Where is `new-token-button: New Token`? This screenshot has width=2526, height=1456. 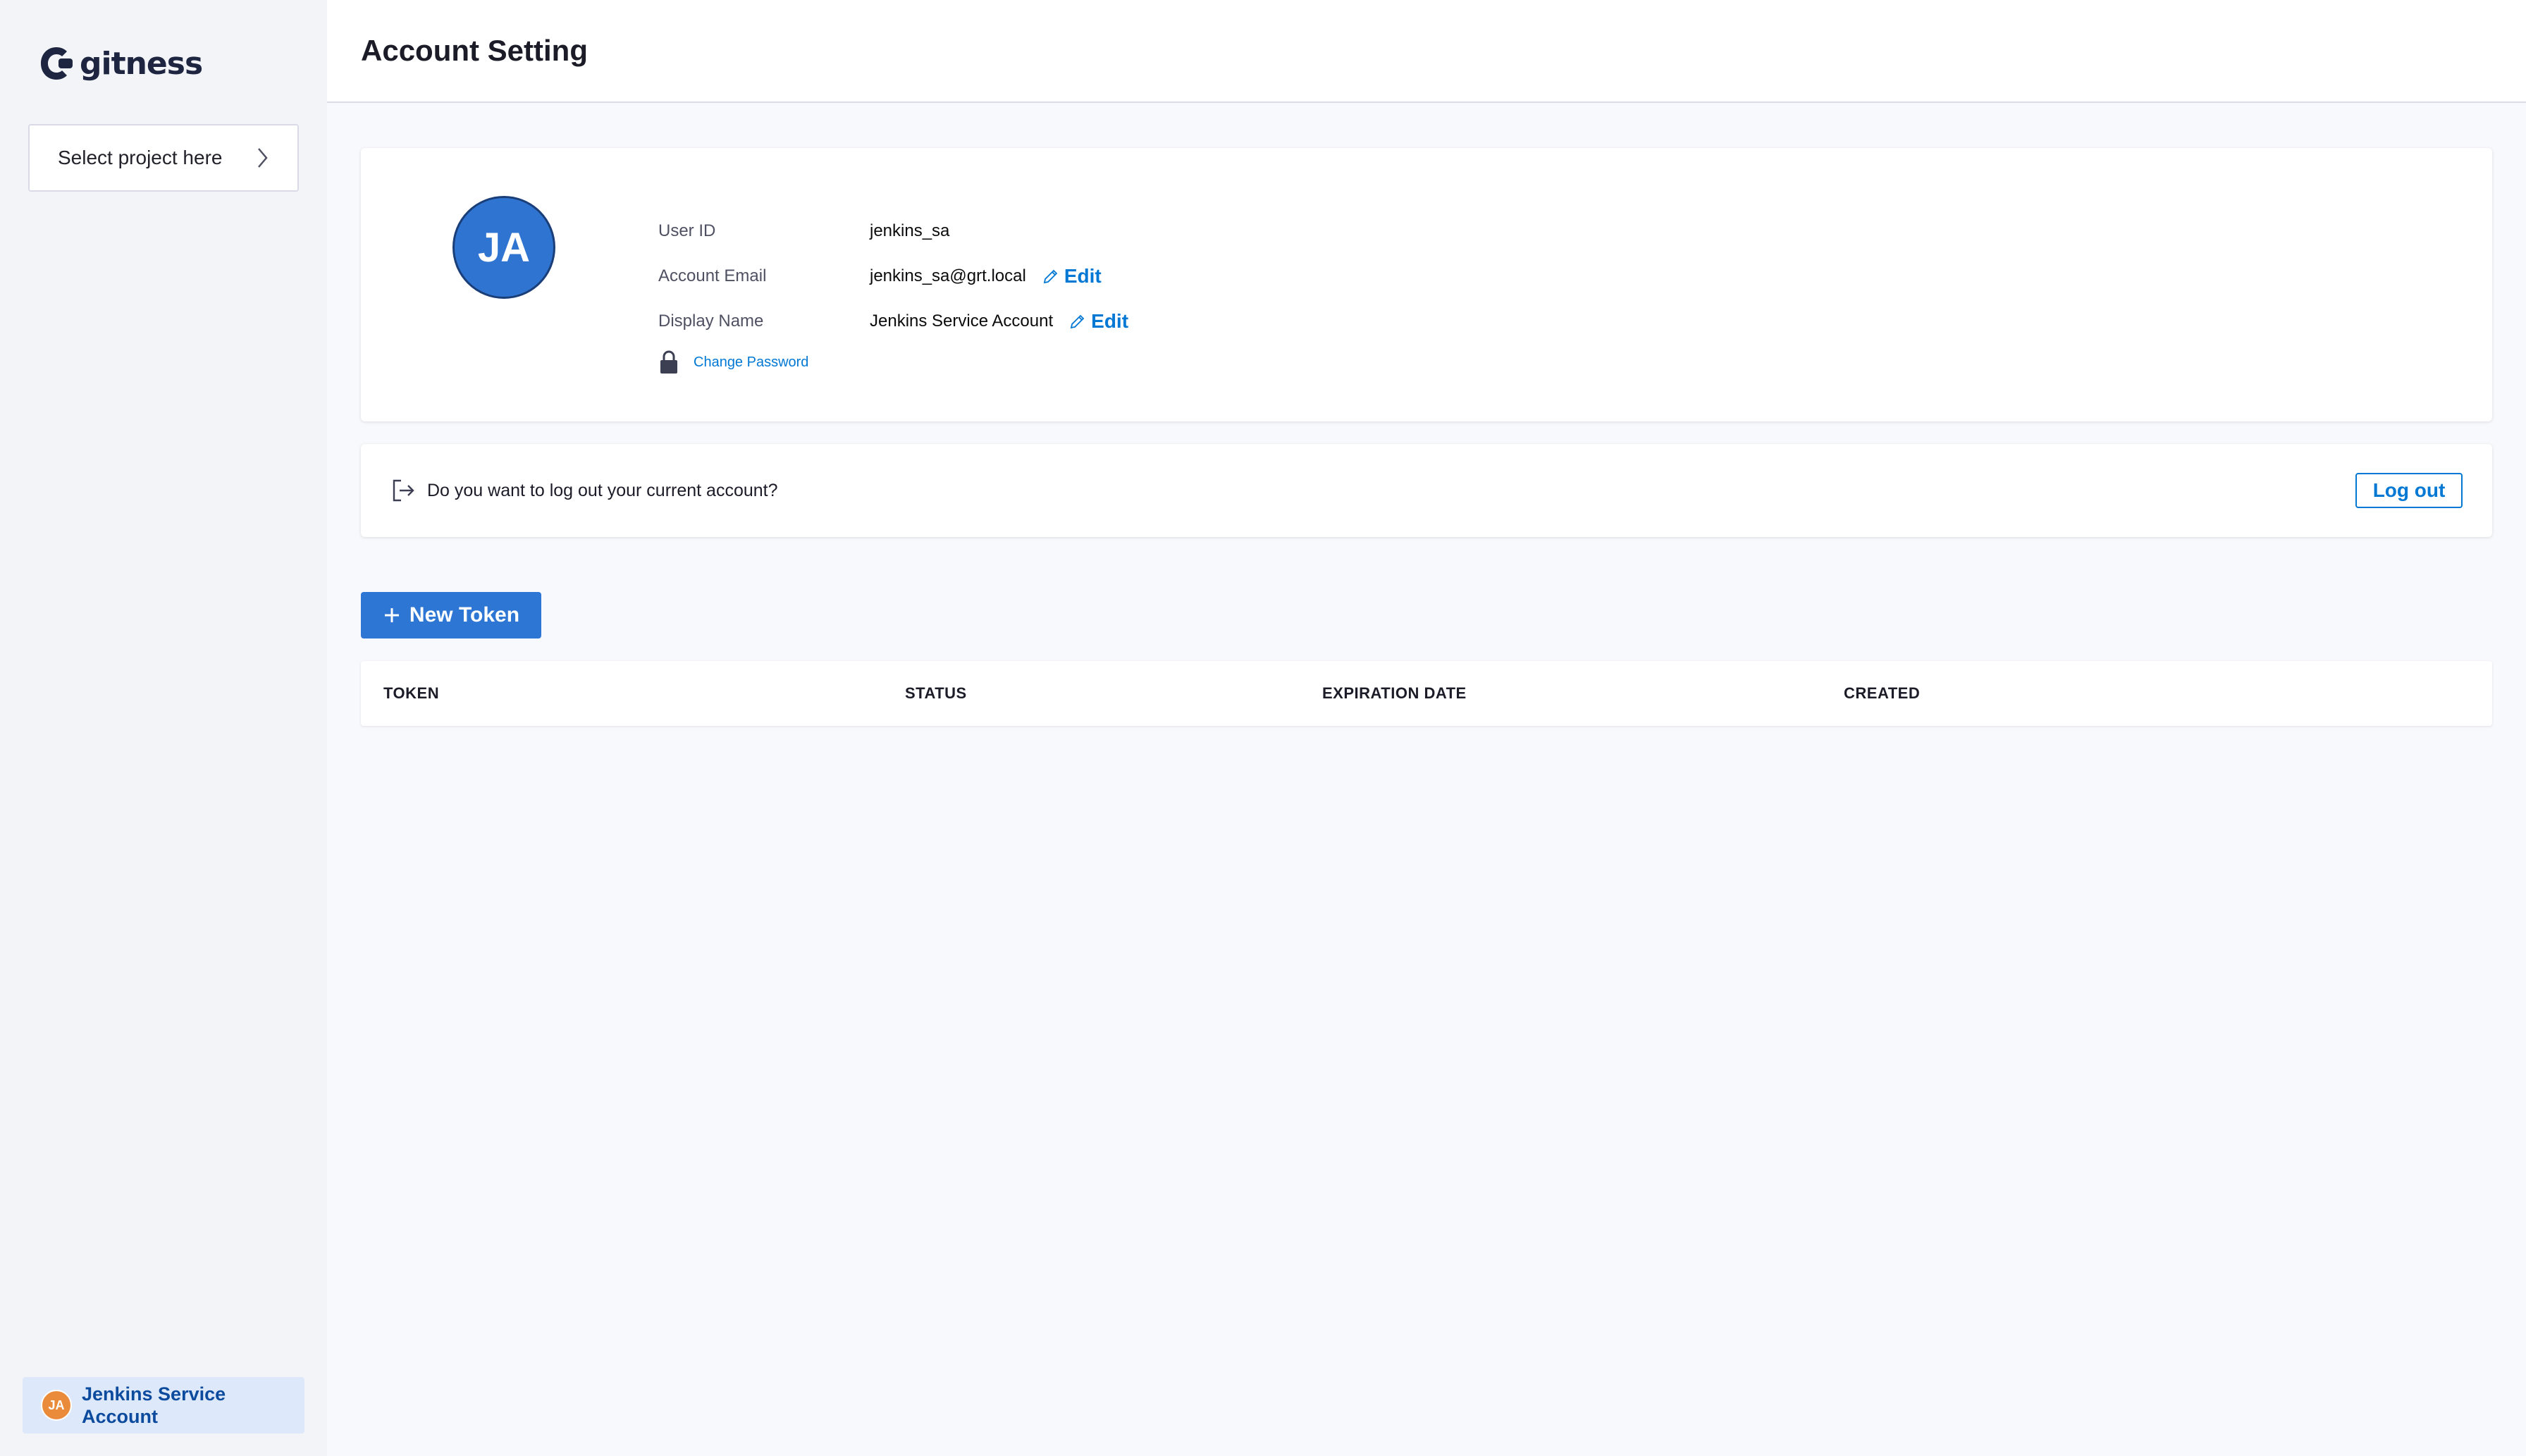
new-token-button: New Token is located at coordinates (451, 615).